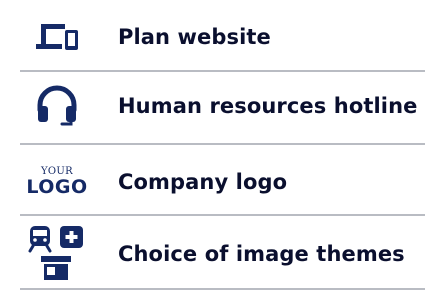 This screenshot has height=291, width=445. I want to click on item-label: Company logo, so click(203, 182).